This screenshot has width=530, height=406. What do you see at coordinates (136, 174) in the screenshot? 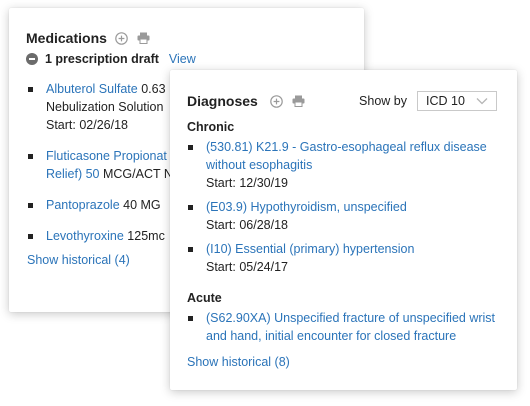
I see `medication-detail: MCG/ACT N` at bounding box center [136, 174].